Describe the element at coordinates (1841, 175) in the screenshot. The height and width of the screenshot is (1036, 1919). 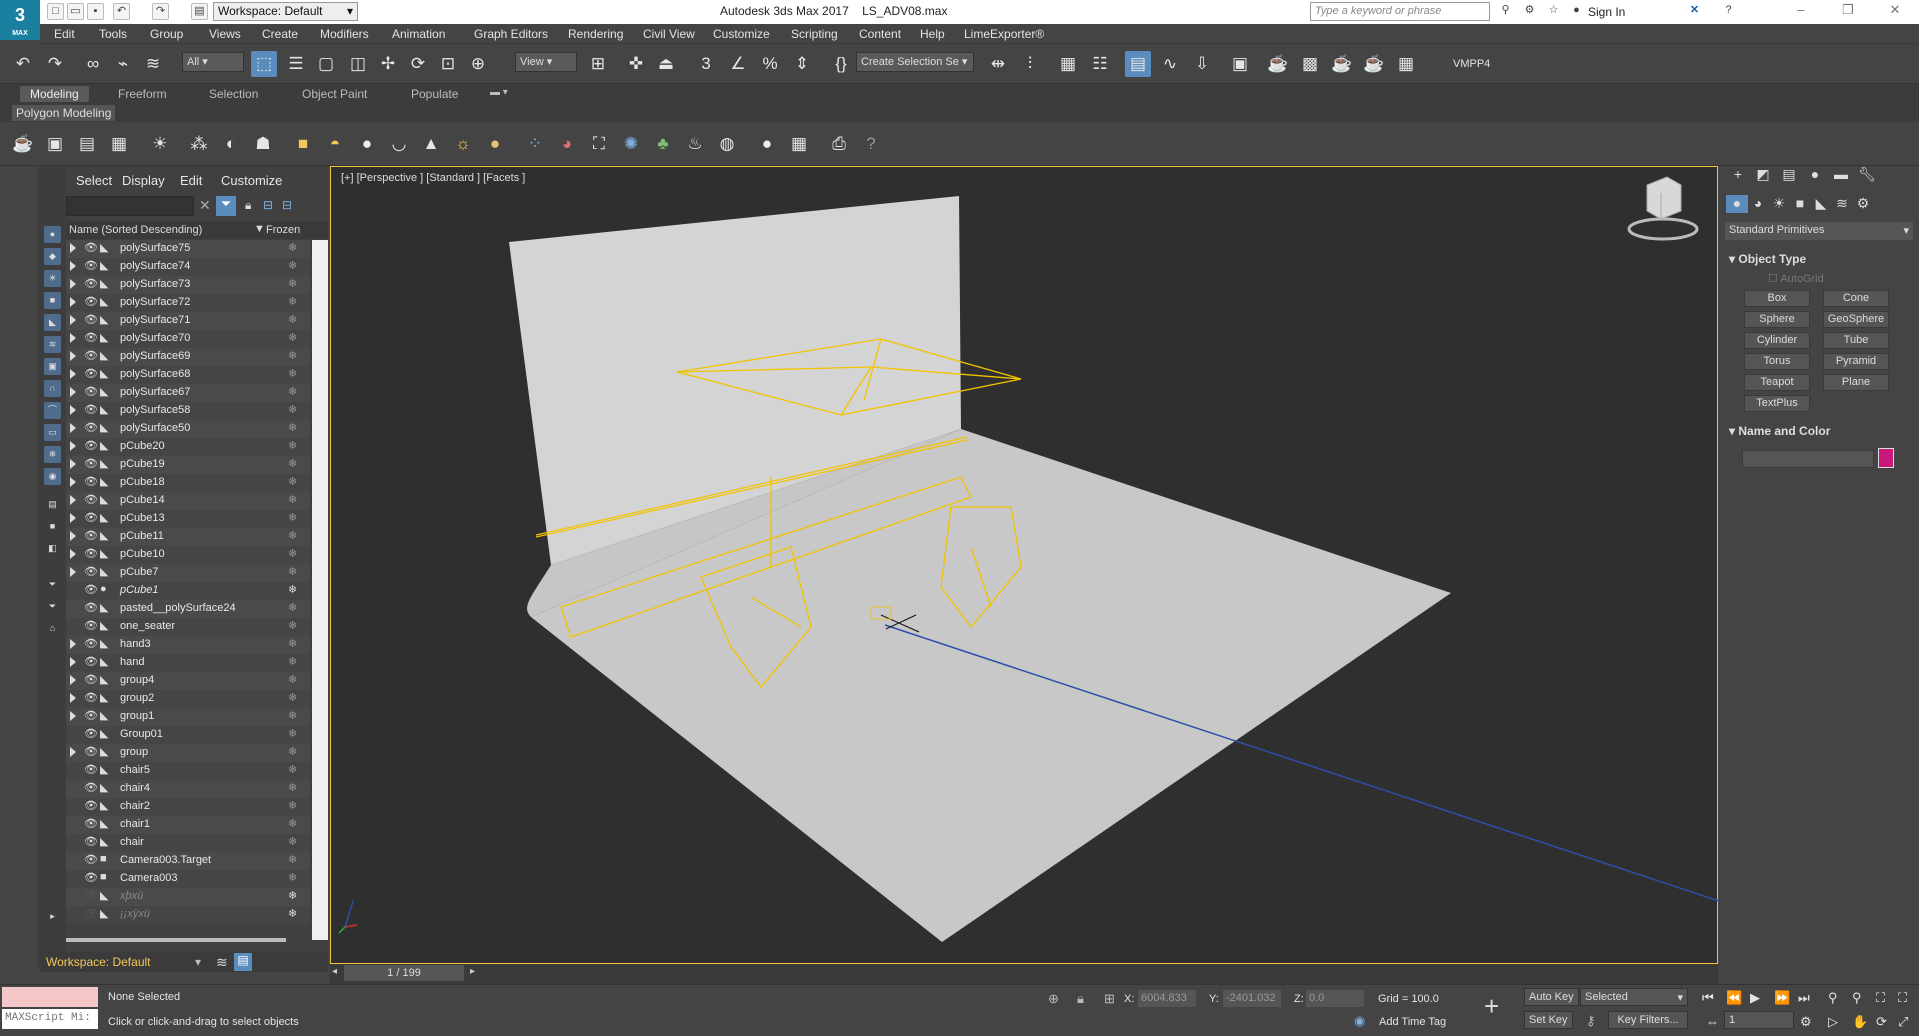
I see `display-panel-icon: ▬` at that location.